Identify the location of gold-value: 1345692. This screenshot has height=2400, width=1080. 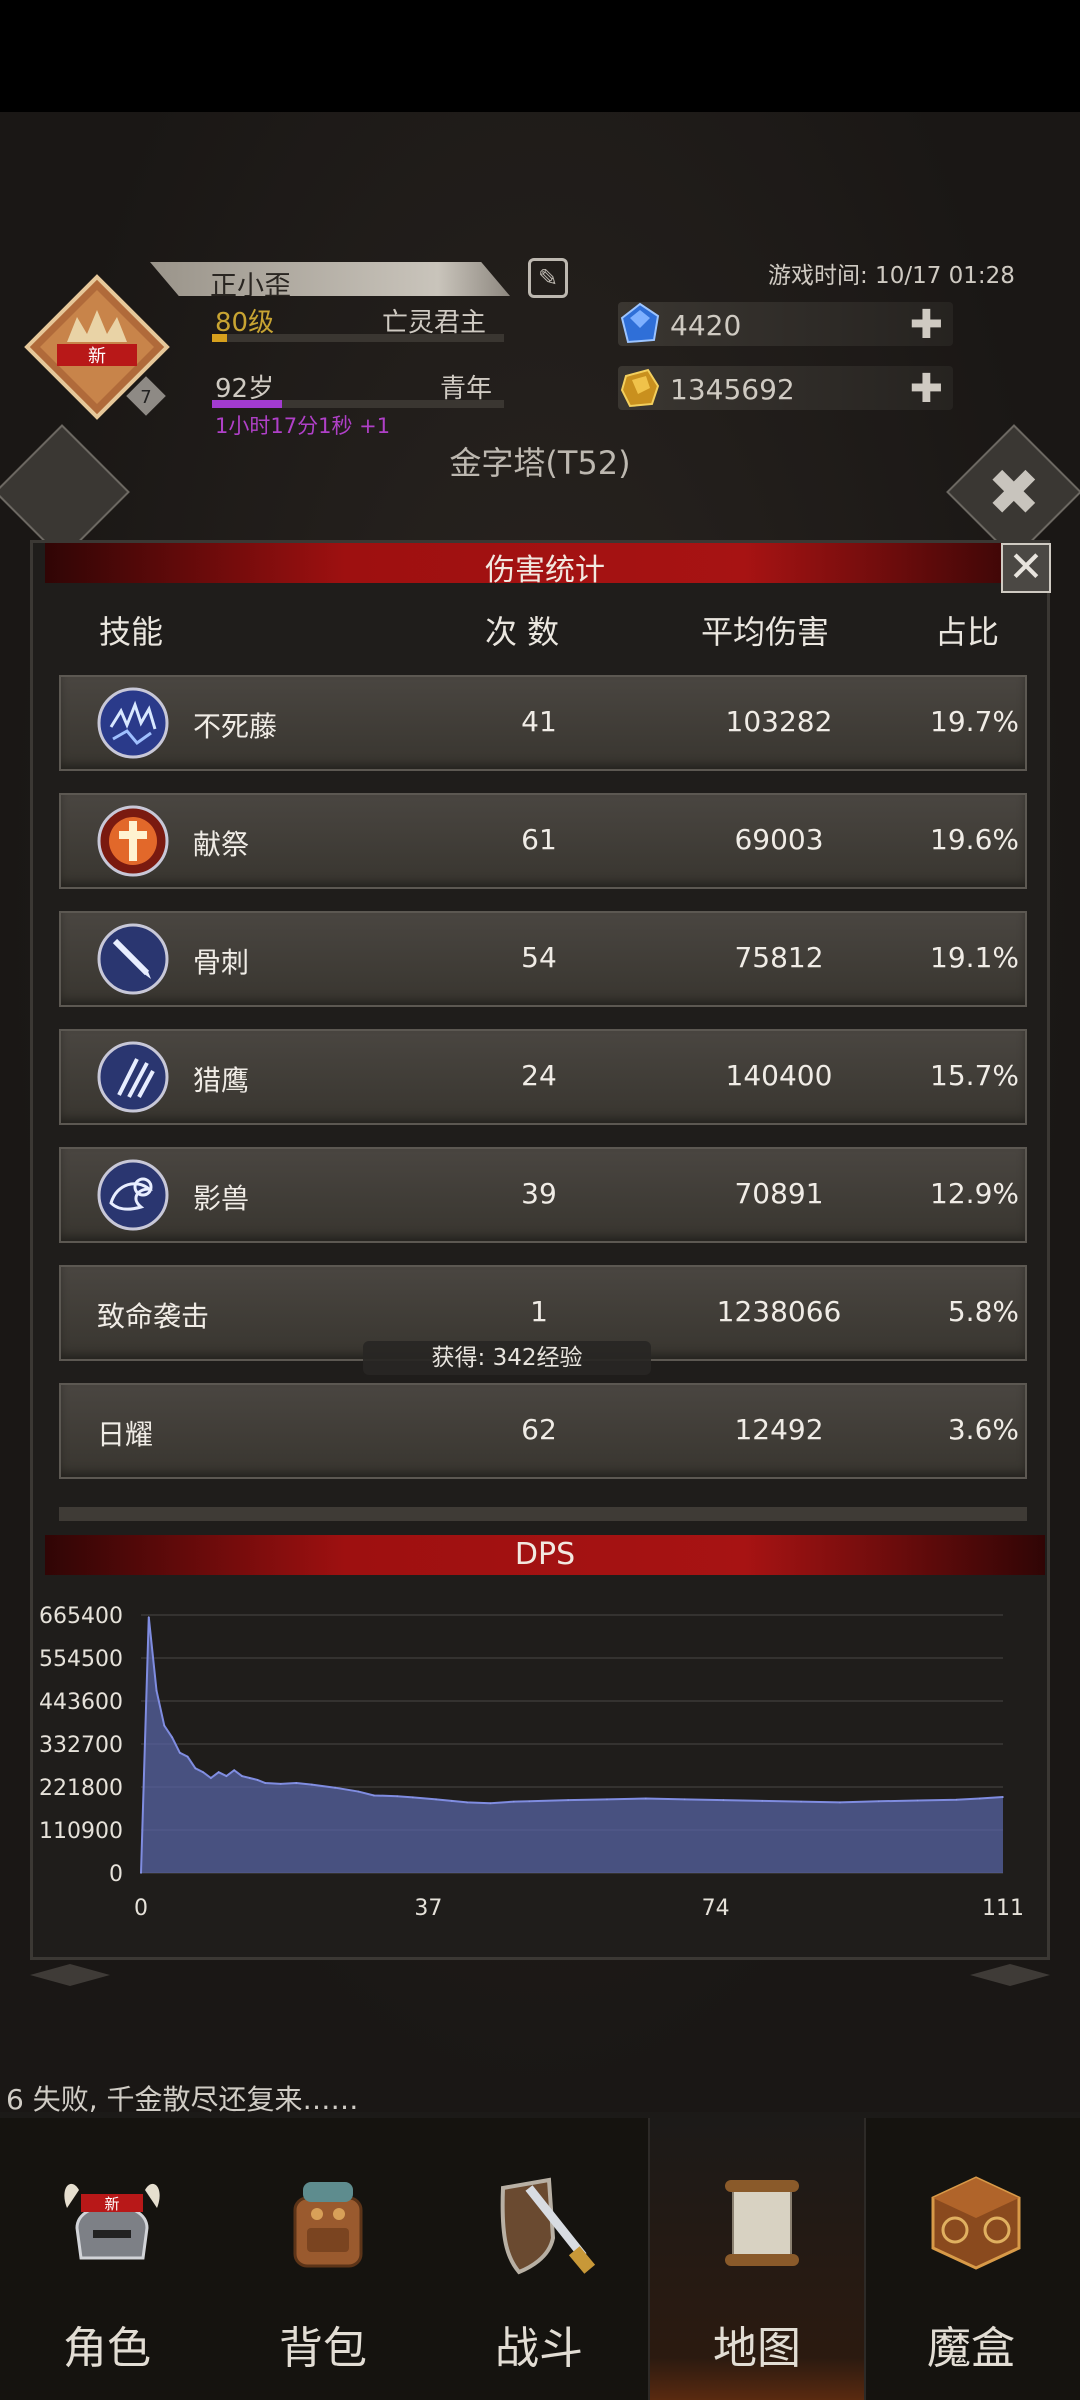
(732, 389).